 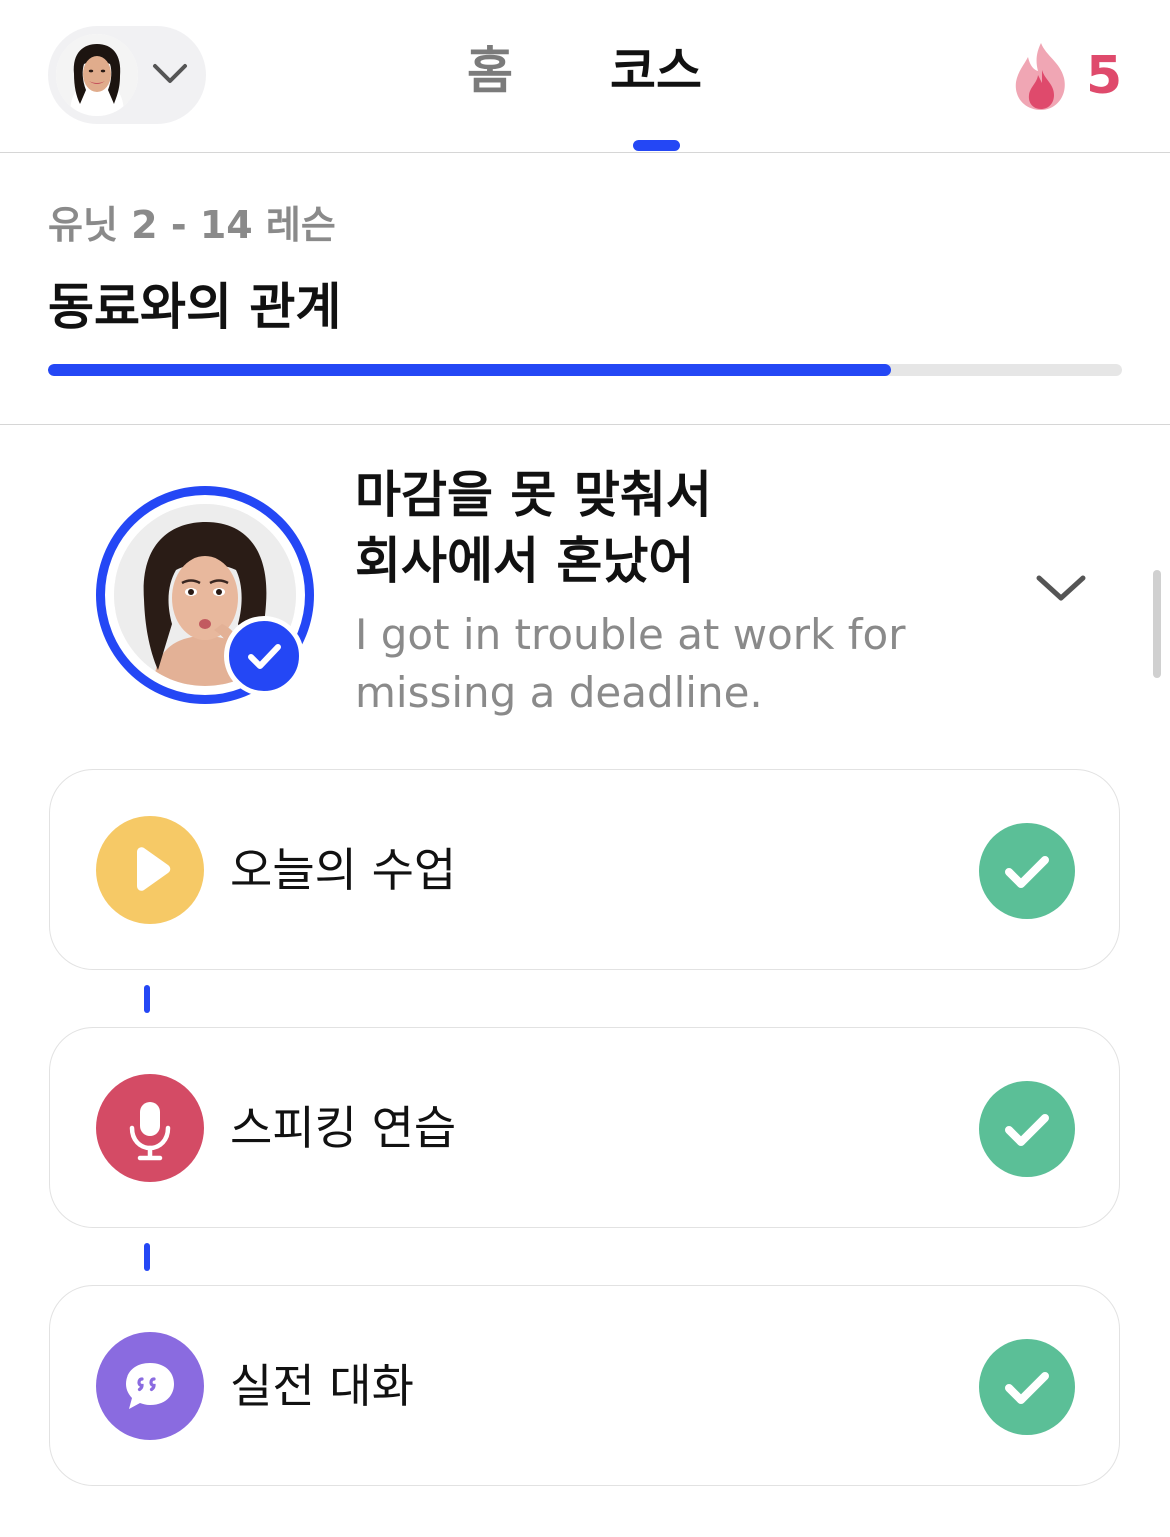 I want to click on play-icon, so click(x=154, y=869).